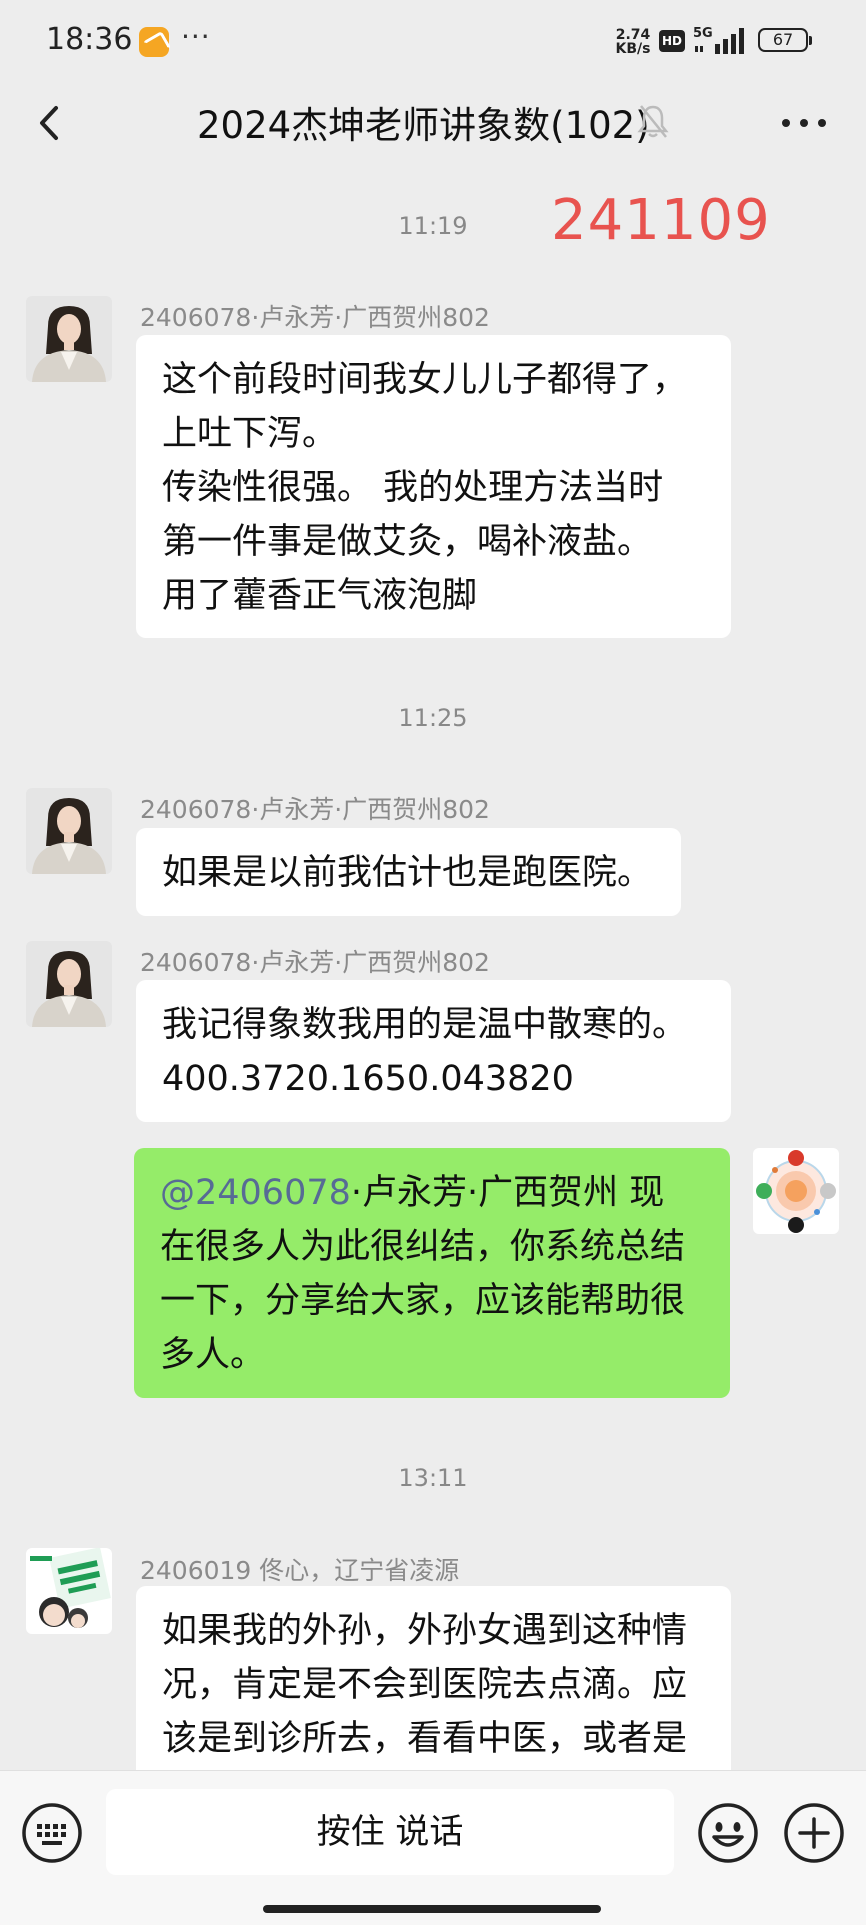 This screenshot has height=1925, width=866. Describe the element at coordinates (255, 1193) in the screenshot. I see `mention-link: @2406078` at that location.